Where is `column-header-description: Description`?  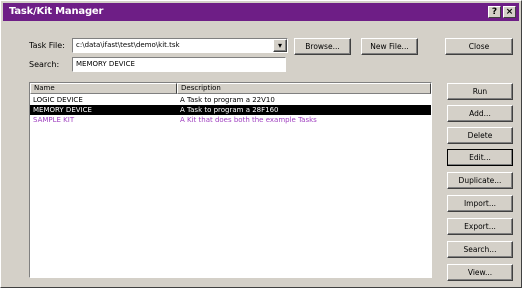 column-header-description: Description is located at coordinates (304, 88).